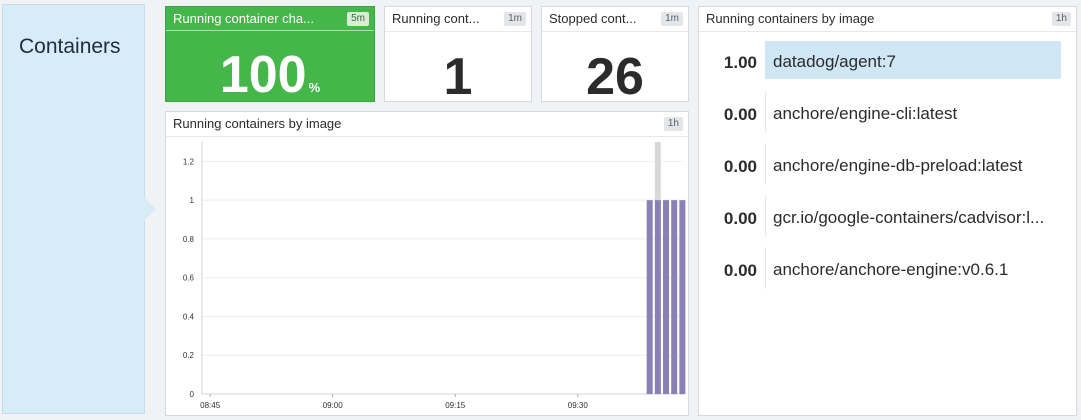  I want to click on change-number: 100, so click(263, 75).